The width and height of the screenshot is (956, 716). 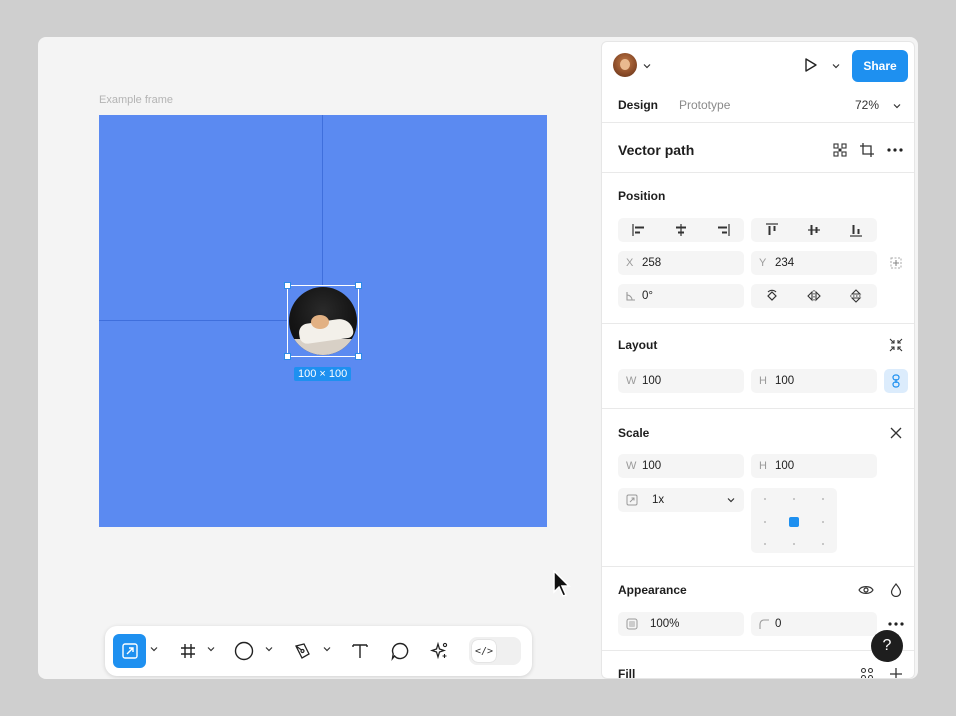 I want to click on layout-height-field: H 100, so click(x=814, y=381).